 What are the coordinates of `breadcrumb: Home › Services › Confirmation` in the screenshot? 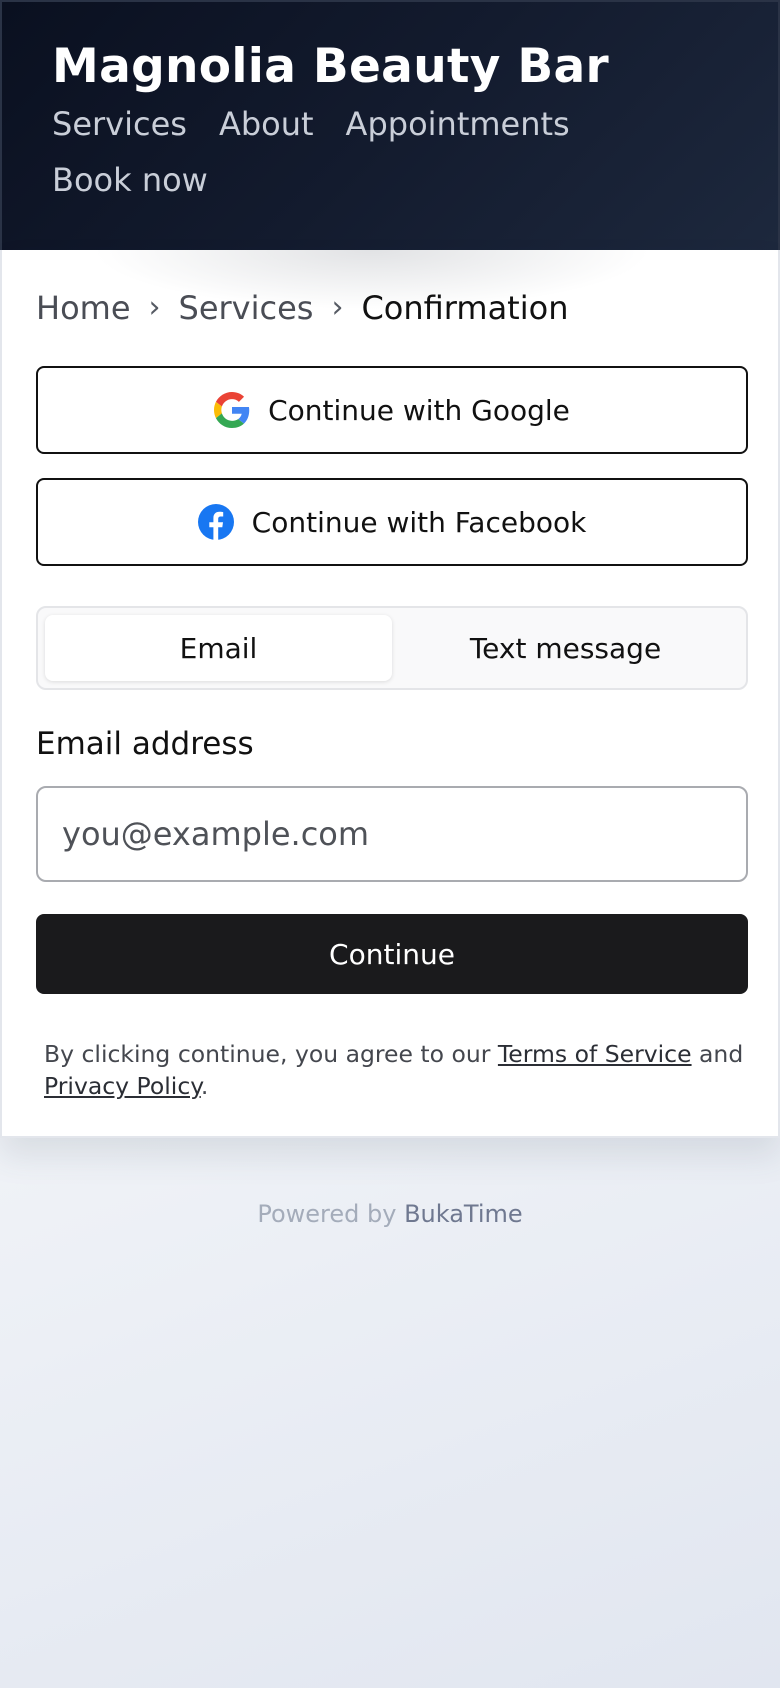 It's located at (302, 308).